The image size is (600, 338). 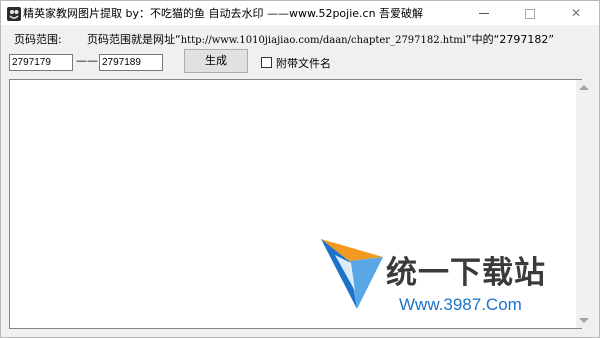 What do you see at coordinates (303, 63) in the screenshot?
I see `attach-filename-label: 附带文件名` at bounding box center [303, 63].